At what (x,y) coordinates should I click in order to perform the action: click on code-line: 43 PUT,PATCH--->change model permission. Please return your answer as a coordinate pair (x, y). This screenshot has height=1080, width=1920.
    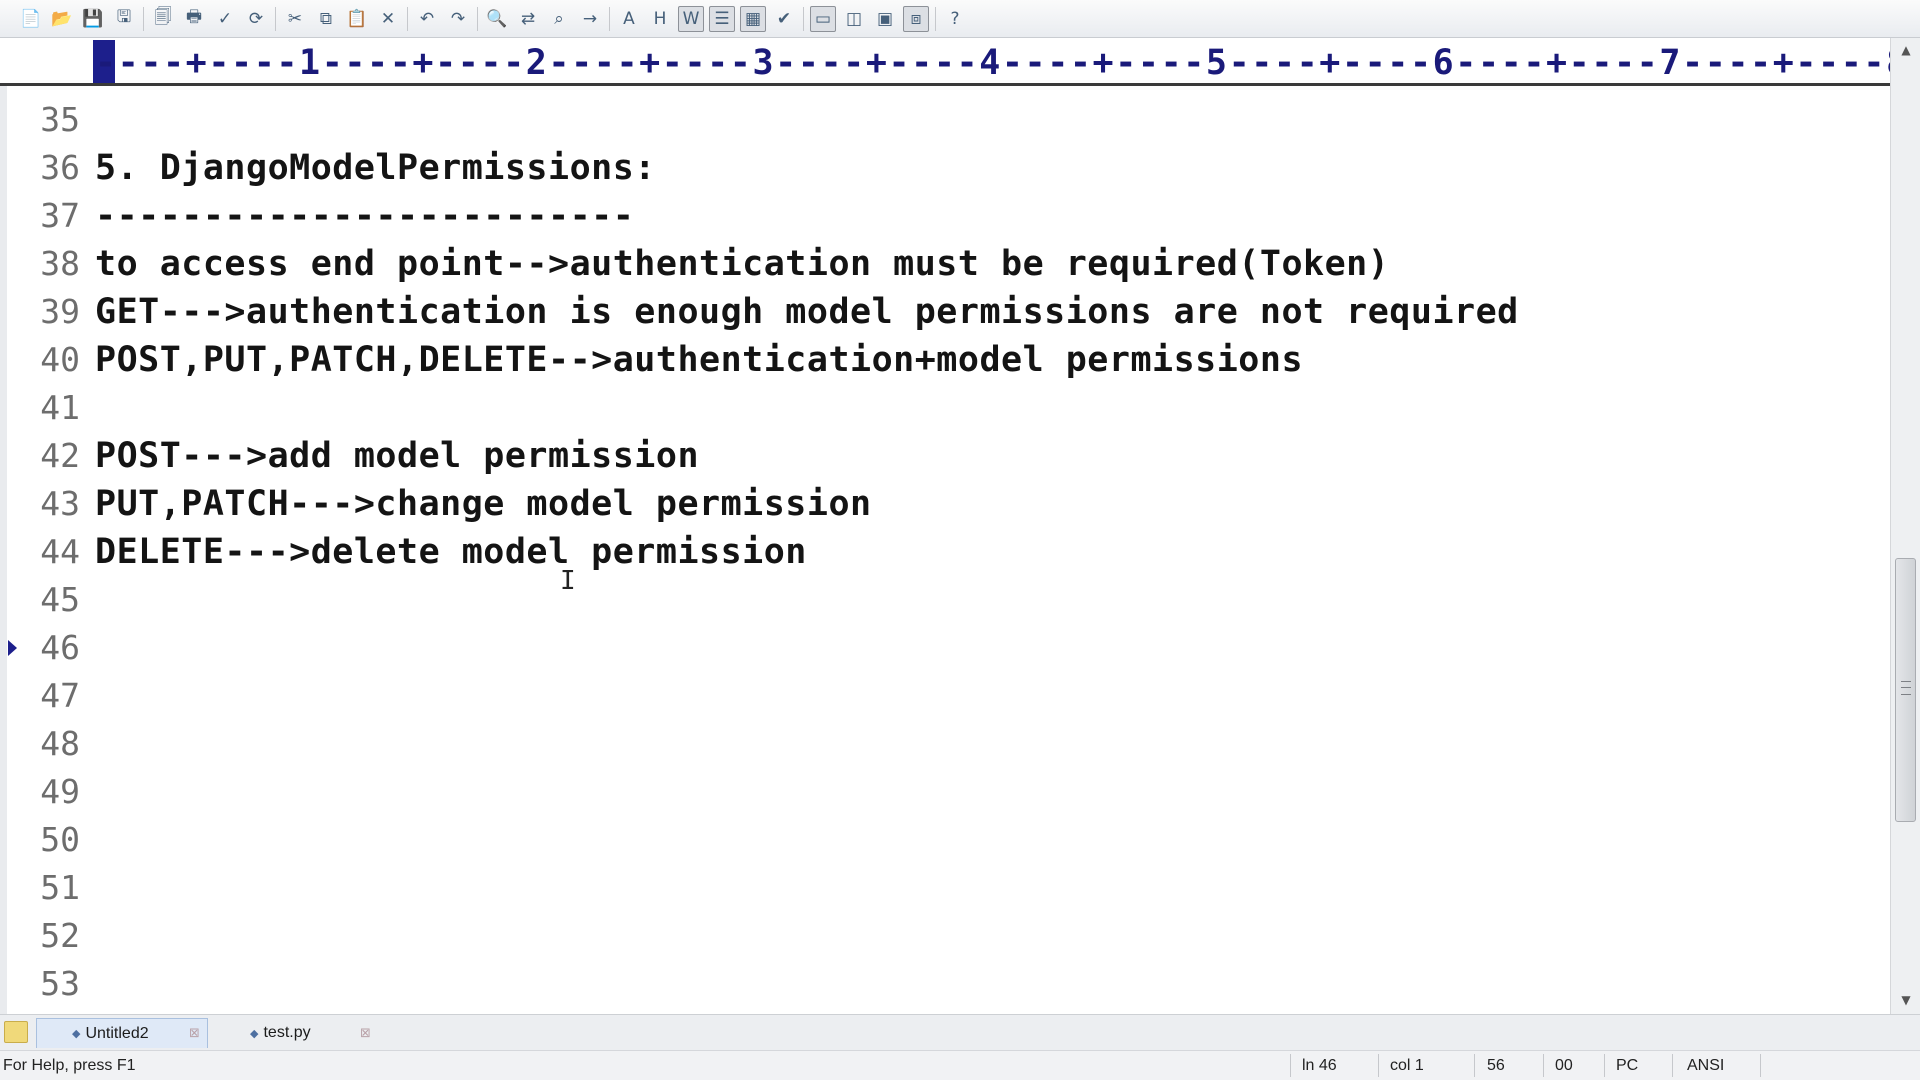
    Looking at the image, I should click on (947, 504).